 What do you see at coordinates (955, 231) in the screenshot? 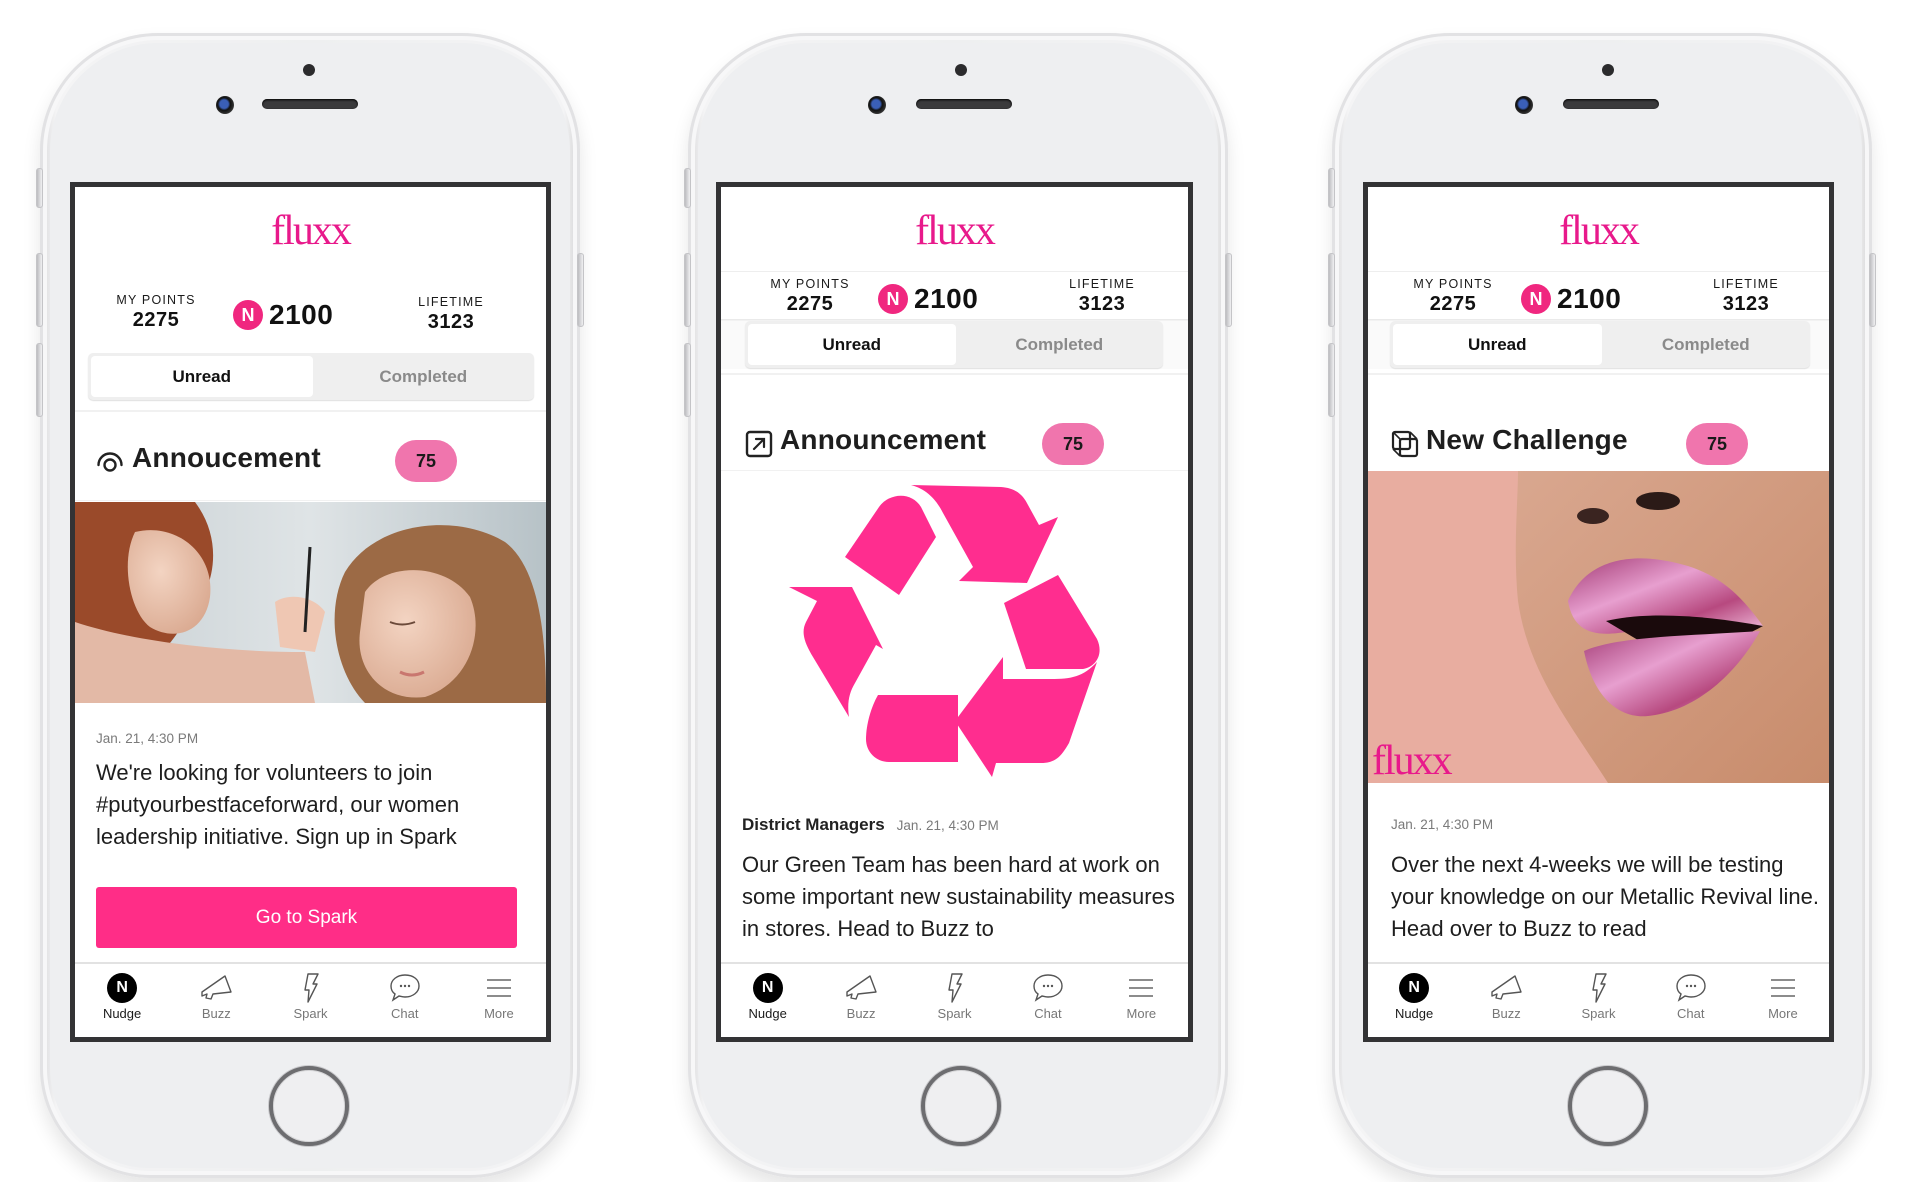
I see `fluxx-logo: fluxx` at bounding box center [955, 231].